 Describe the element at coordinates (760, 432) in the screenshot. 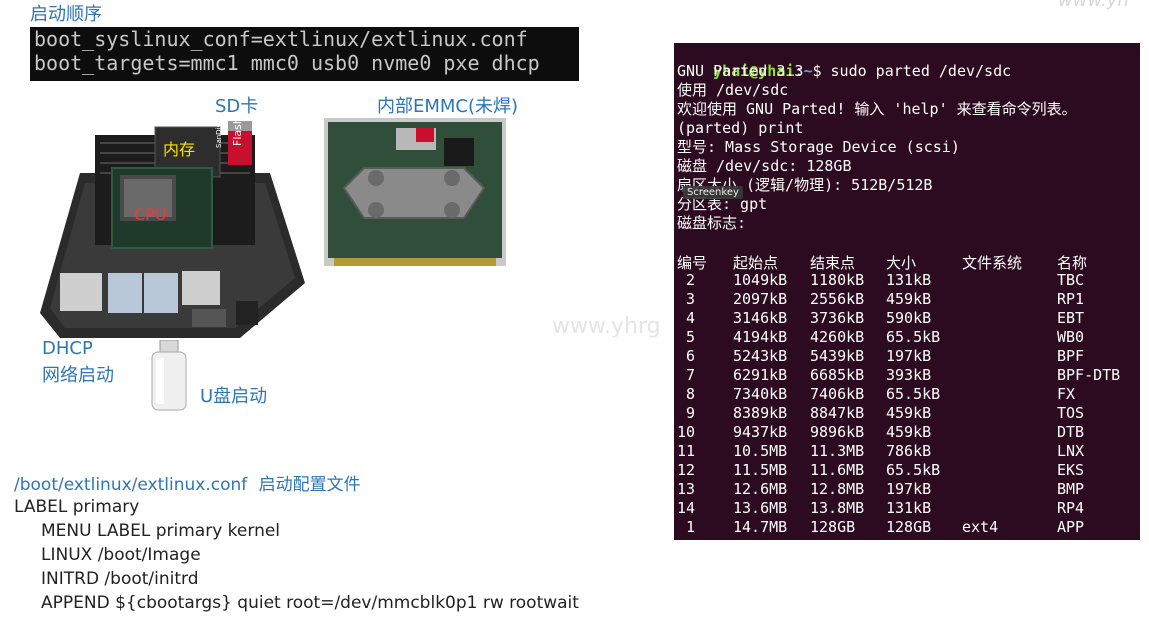

I see `partition-table-cell: 9437kB` at that location.